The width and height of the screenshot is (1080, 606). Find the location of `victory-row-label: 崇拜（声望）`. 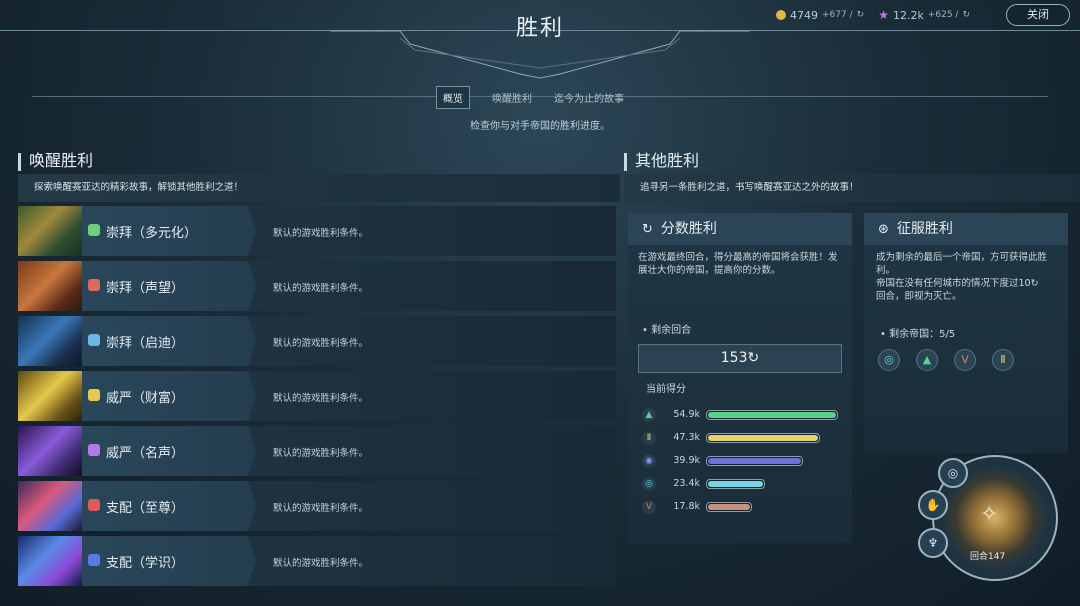

victory-row-label: 崇拜（声望） is located at coordinates (145, 288).